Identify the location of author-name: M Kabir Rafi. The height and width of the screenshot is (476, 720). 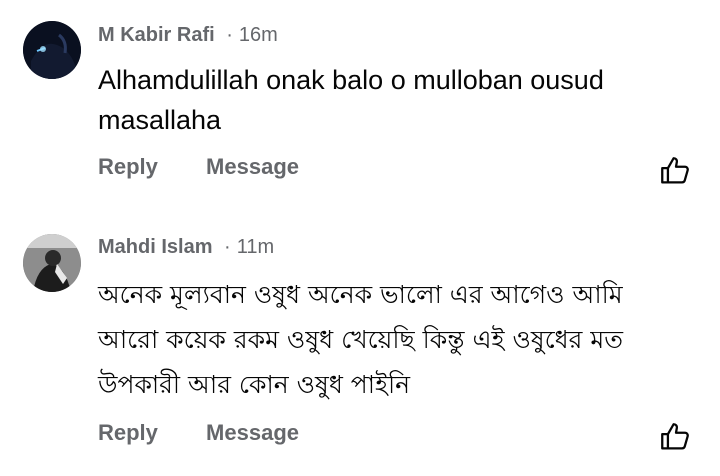
(156, 35).